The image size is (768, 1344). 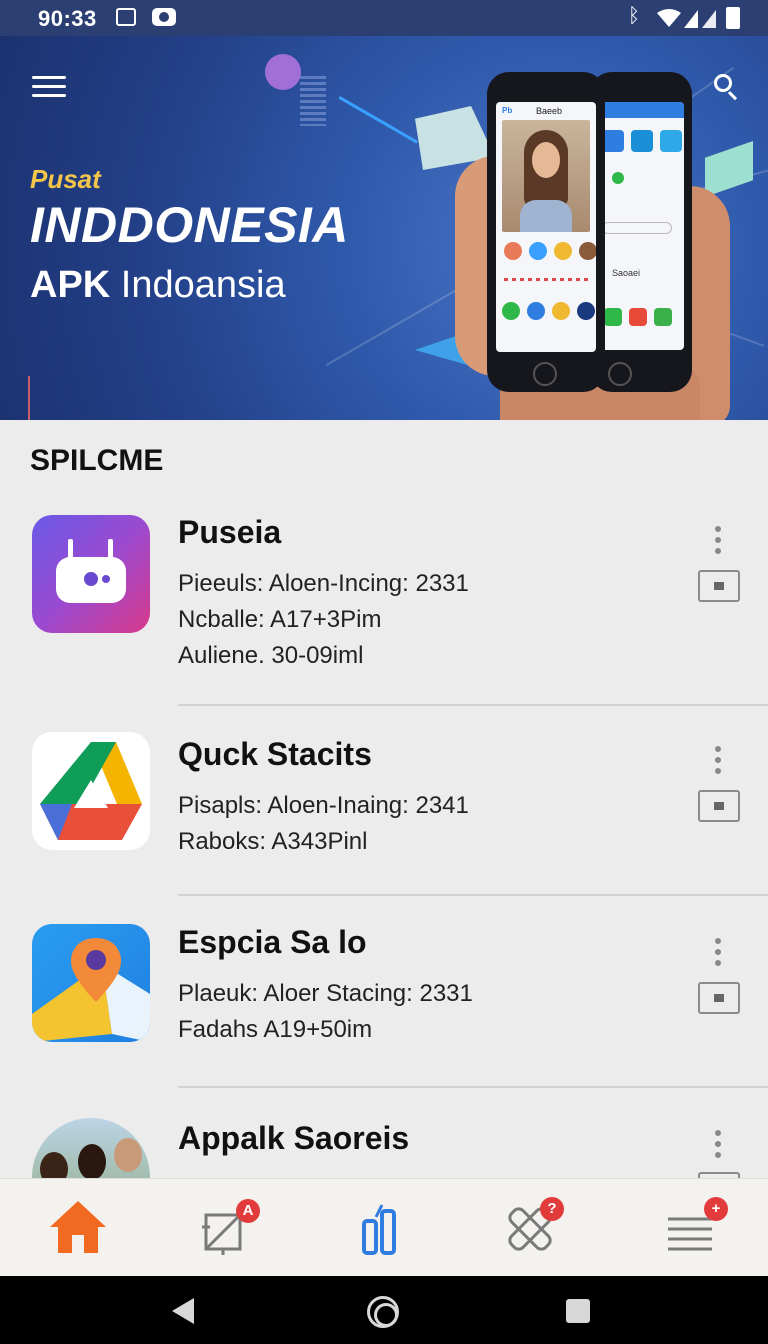 I want to click on home-circle-icon, so click(x=383, y=1312).